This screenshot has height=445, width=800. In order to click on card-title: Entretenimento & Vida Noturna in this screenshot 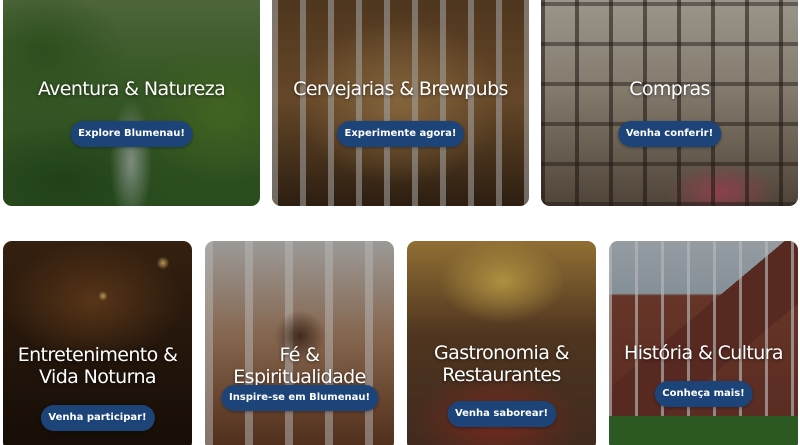, I will do `click(97, 366)`.